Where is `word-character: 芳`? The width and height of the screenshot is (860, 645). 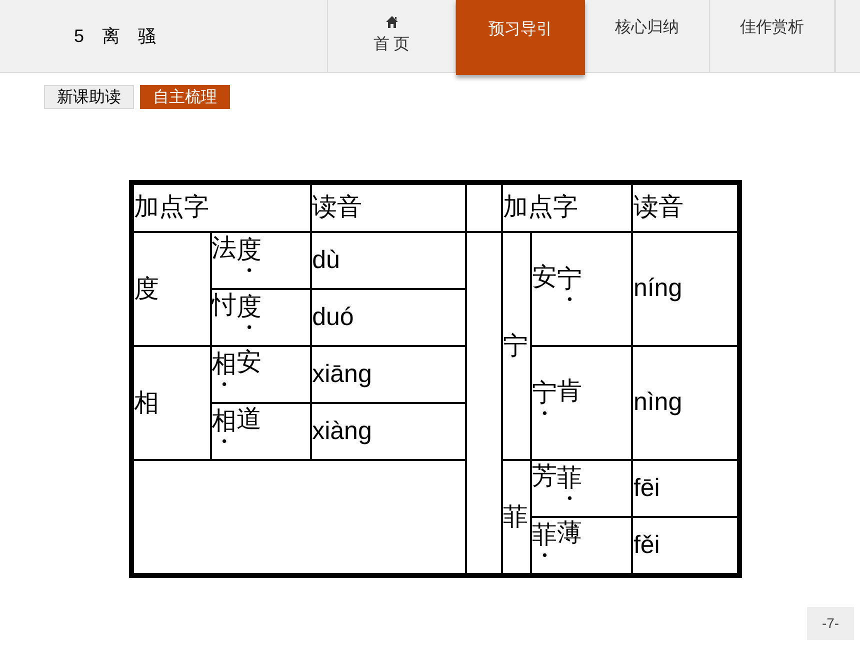
word-character: 芳 is located at coordinates (544, 476).